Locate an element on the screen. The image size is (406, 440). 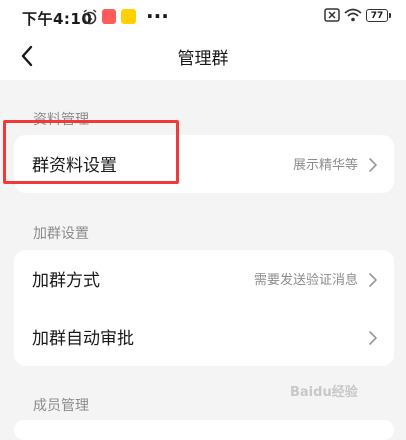
nav-bar: 管理群 is located at coordinates (203, 57).